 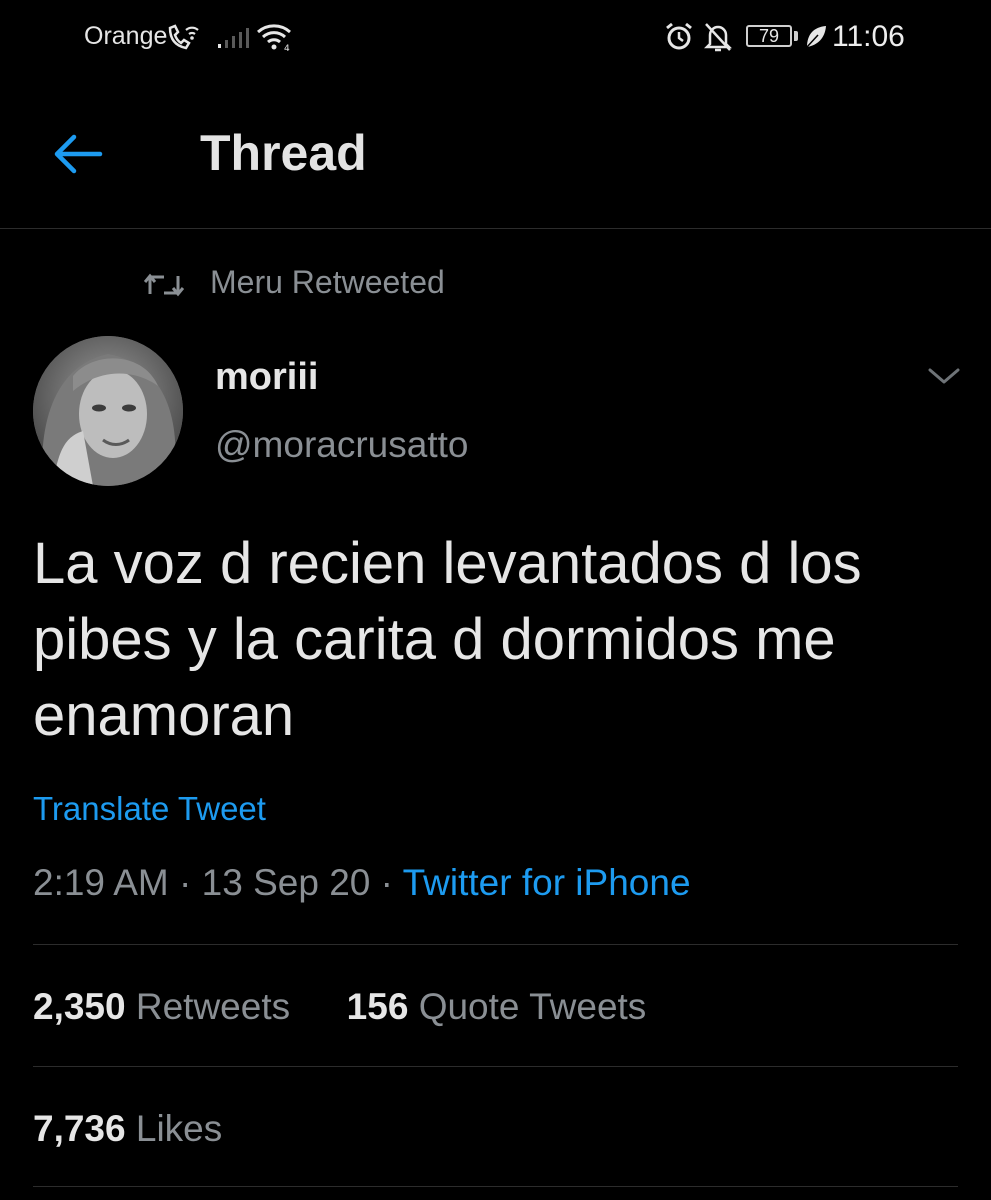 What do you see at coordinates (275, 39) in the screenshot?
I see `wifi-icon: 4` at bounding box center [275, 39].